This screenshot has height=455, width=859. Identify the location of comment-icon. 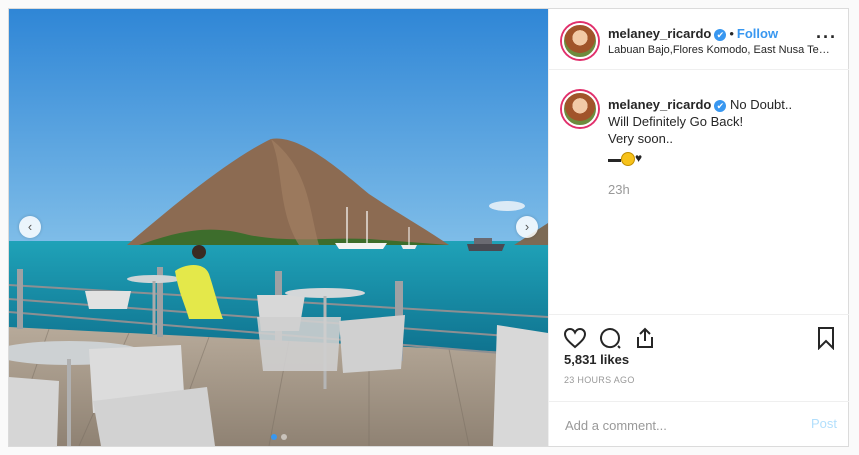
(610, 338).